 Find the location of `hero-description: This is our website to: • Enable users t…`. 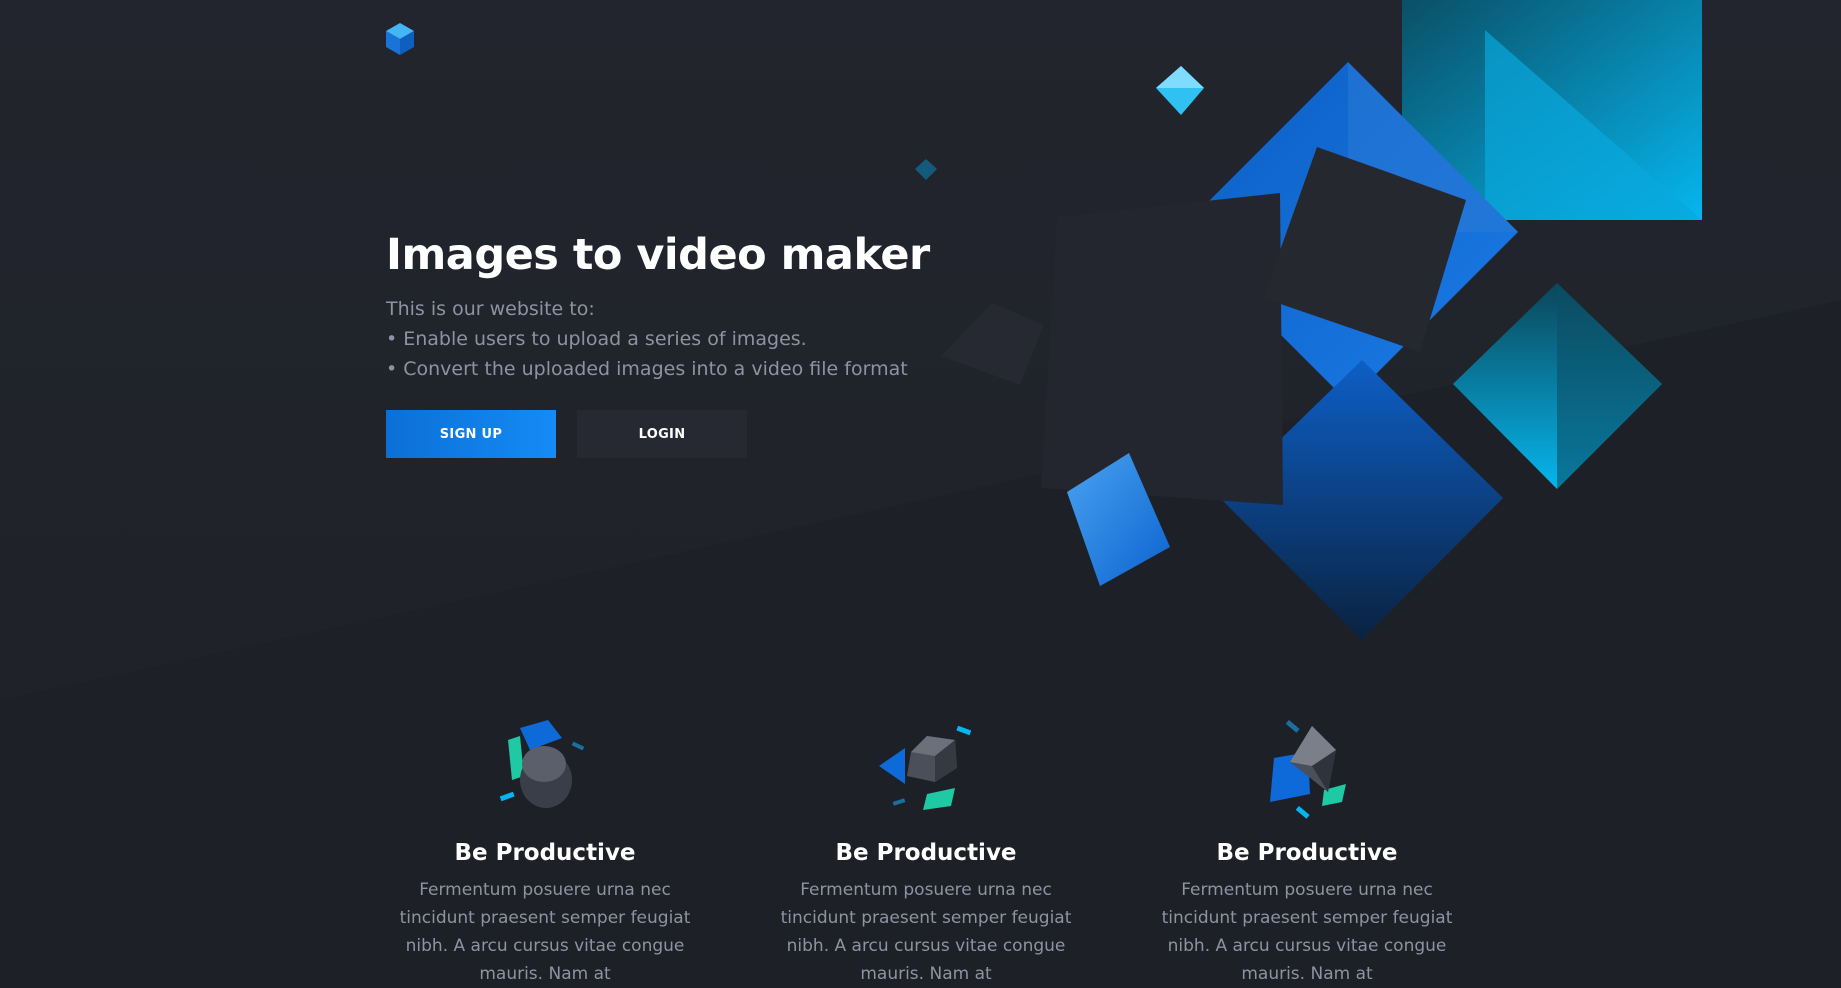

hero-description: This is our website to: • Enable users t… is located at coordinates (666, 339).